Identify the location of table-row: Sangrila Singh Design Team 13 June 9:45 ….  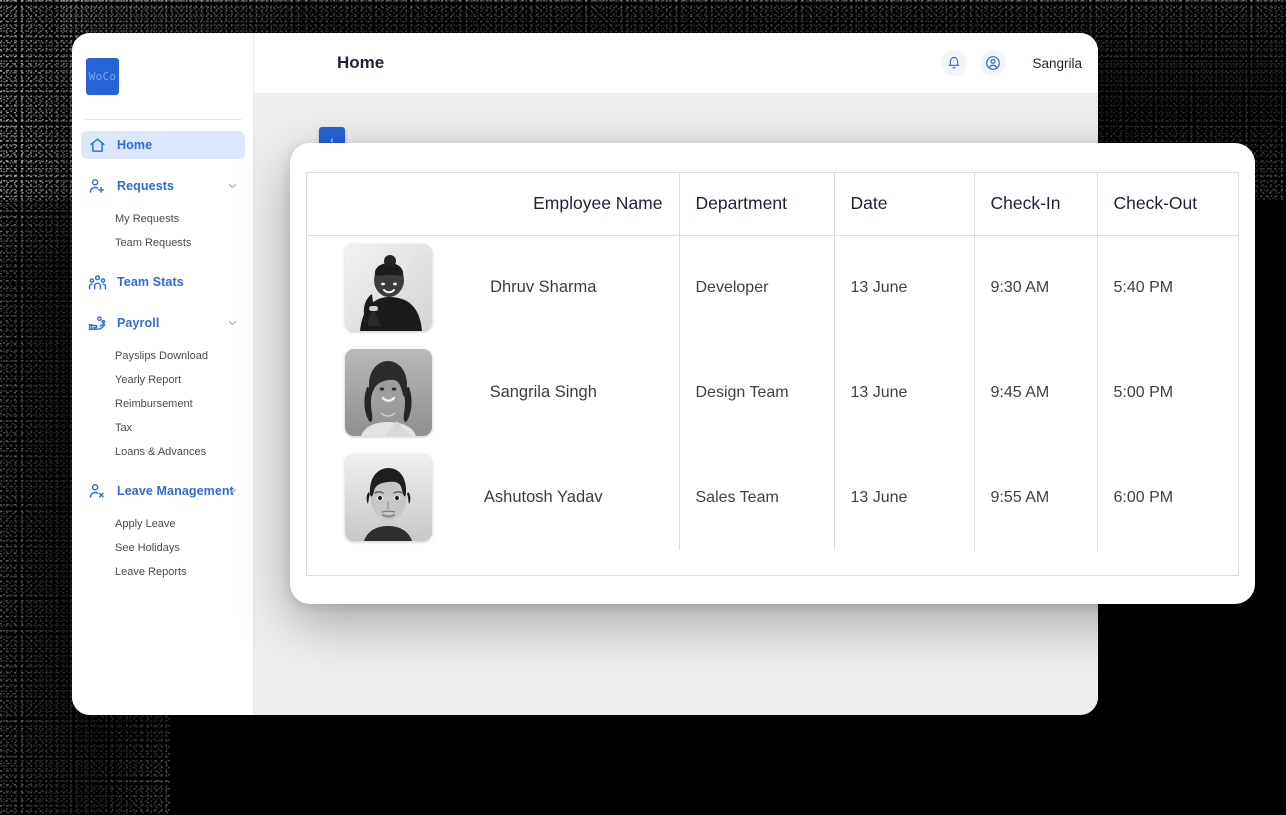
(772, 392).